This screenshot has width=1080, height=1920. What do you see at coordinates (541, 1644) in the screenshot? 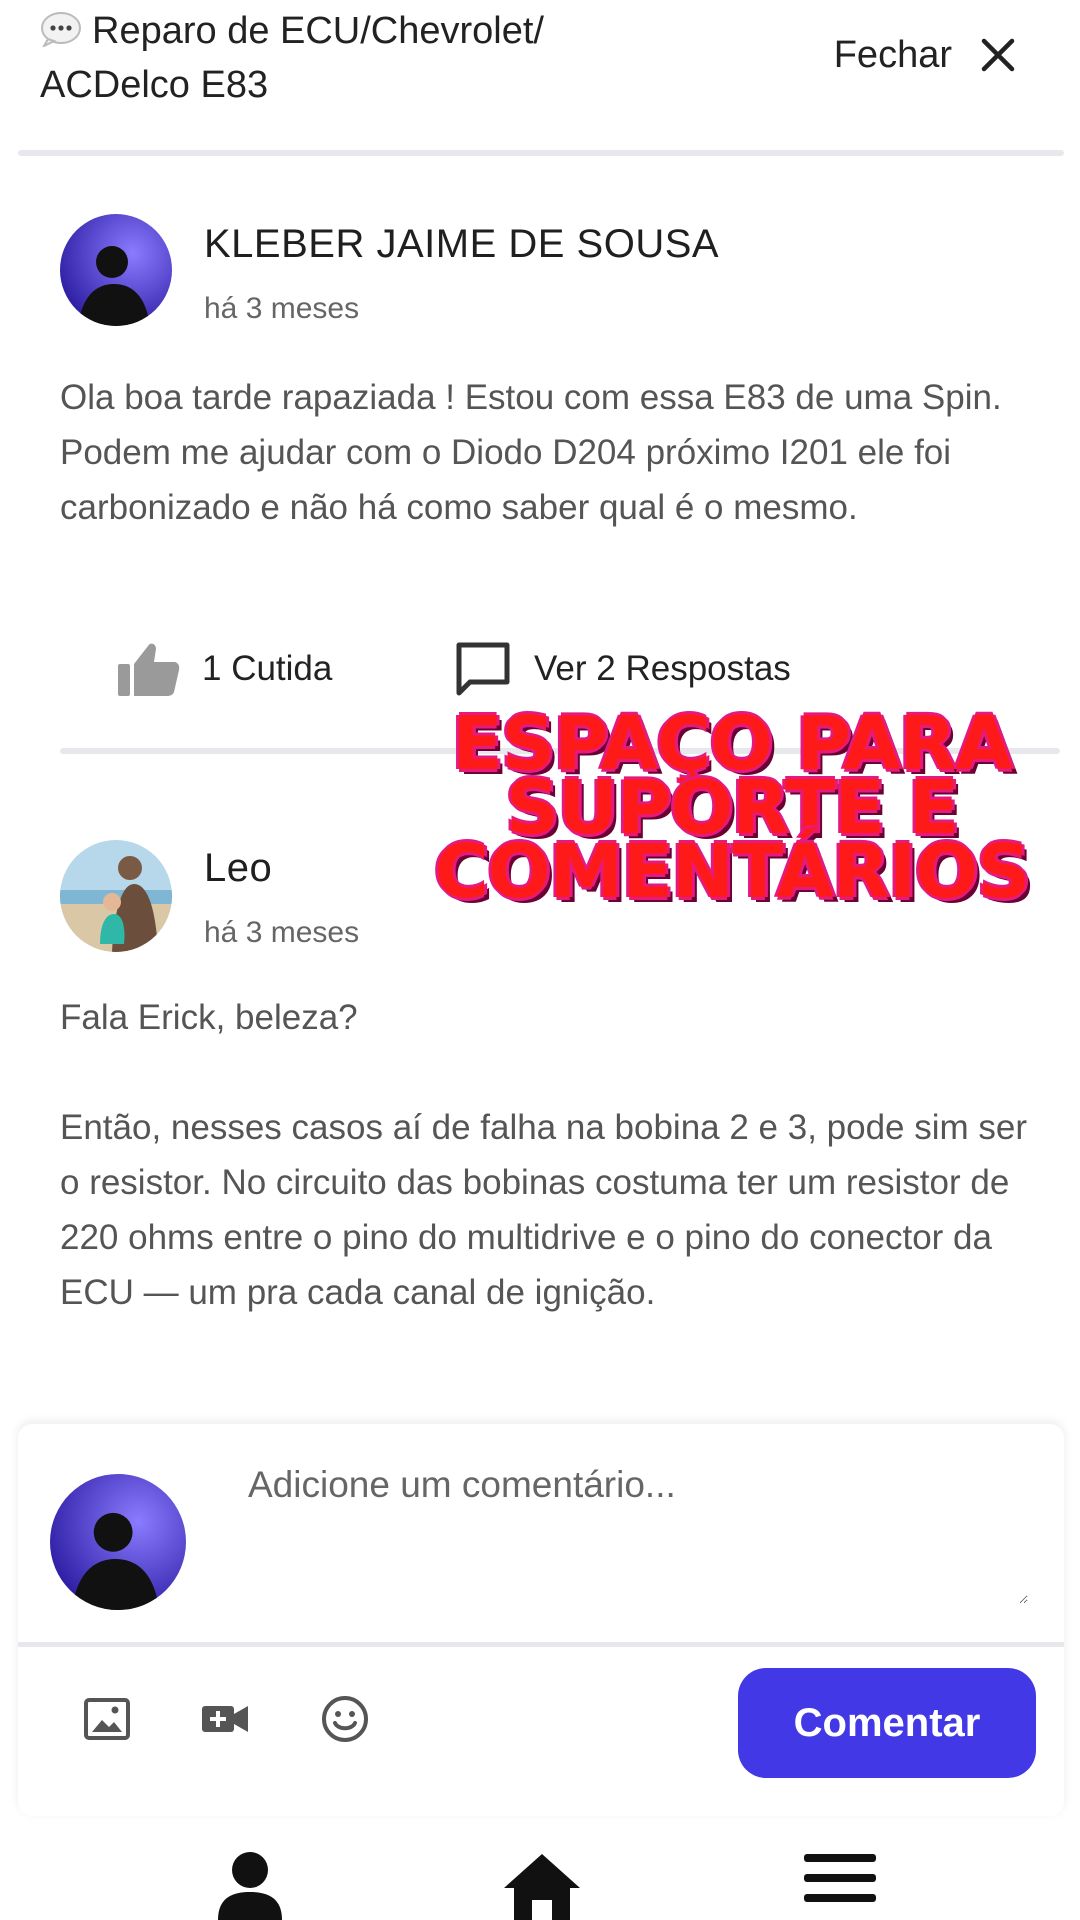
I see `composer-divider` at bounding box center [541, 1644].